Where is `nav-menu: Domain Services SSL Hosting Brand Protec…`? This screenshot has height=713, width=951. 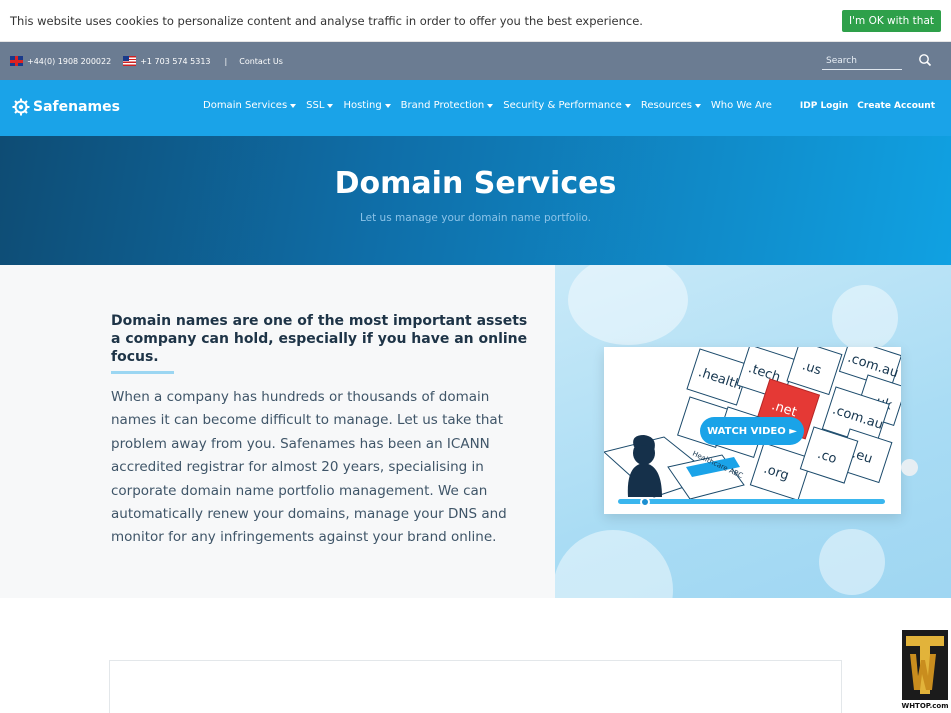 nav-menu: Domain Services SSL Hosting Brand Protec… is located at coordinates (492, 105).